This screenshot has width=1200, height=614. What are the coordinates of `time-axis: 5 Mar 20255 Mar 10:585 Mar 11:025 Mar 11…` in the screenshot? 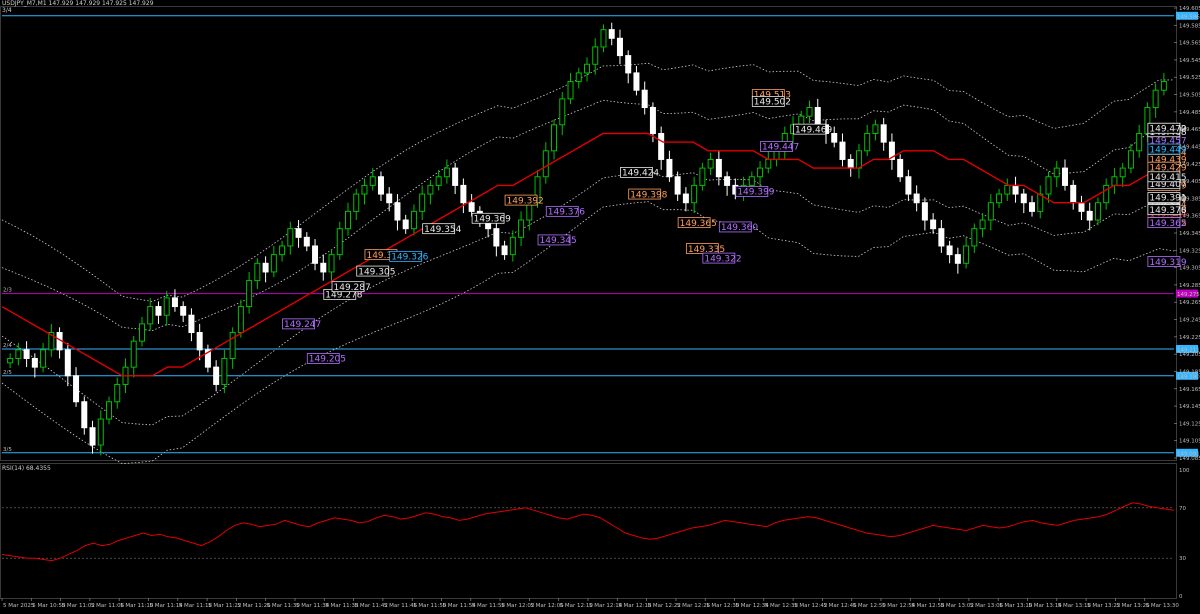 It's located at (590, 603).